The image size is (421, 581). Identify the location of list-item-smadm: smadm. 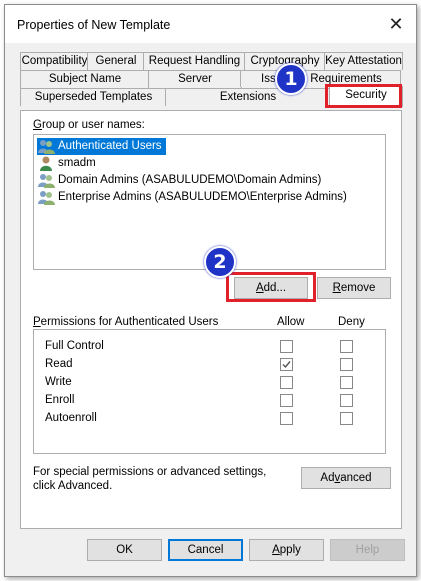
(68, 163).